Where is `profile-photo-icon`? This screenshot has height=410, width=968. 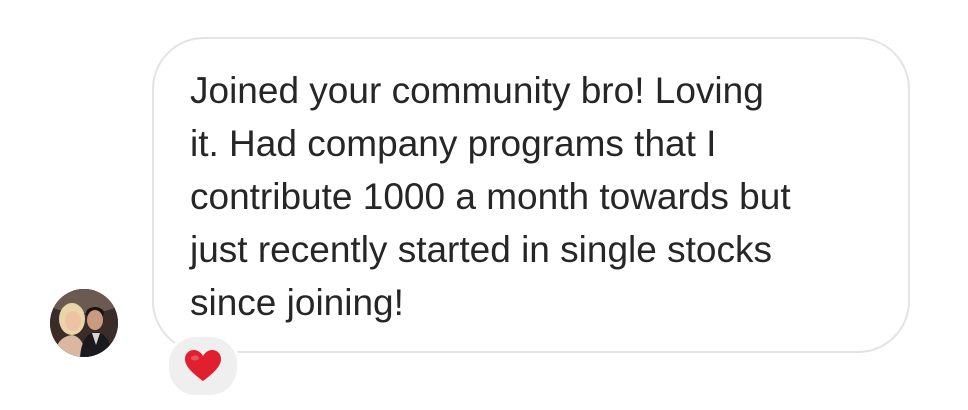
profile-photo-icon is located at coordinates (84, 323).